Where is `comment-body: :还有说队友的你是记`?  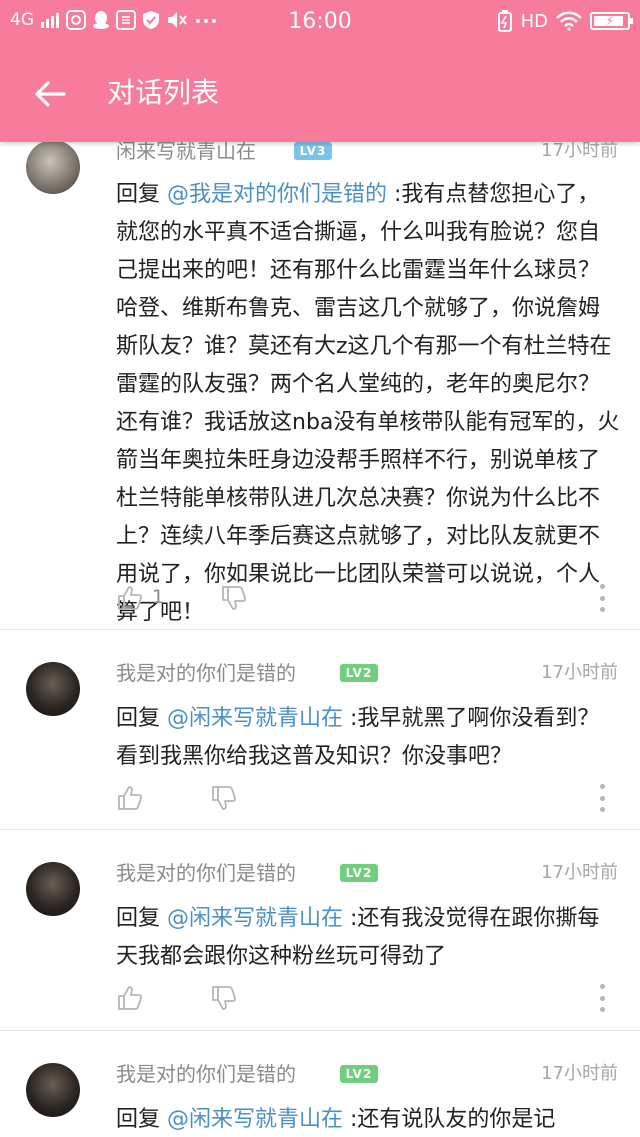
comment-body: :还有说队友的你是记 is located at coordinates (449, 1119).